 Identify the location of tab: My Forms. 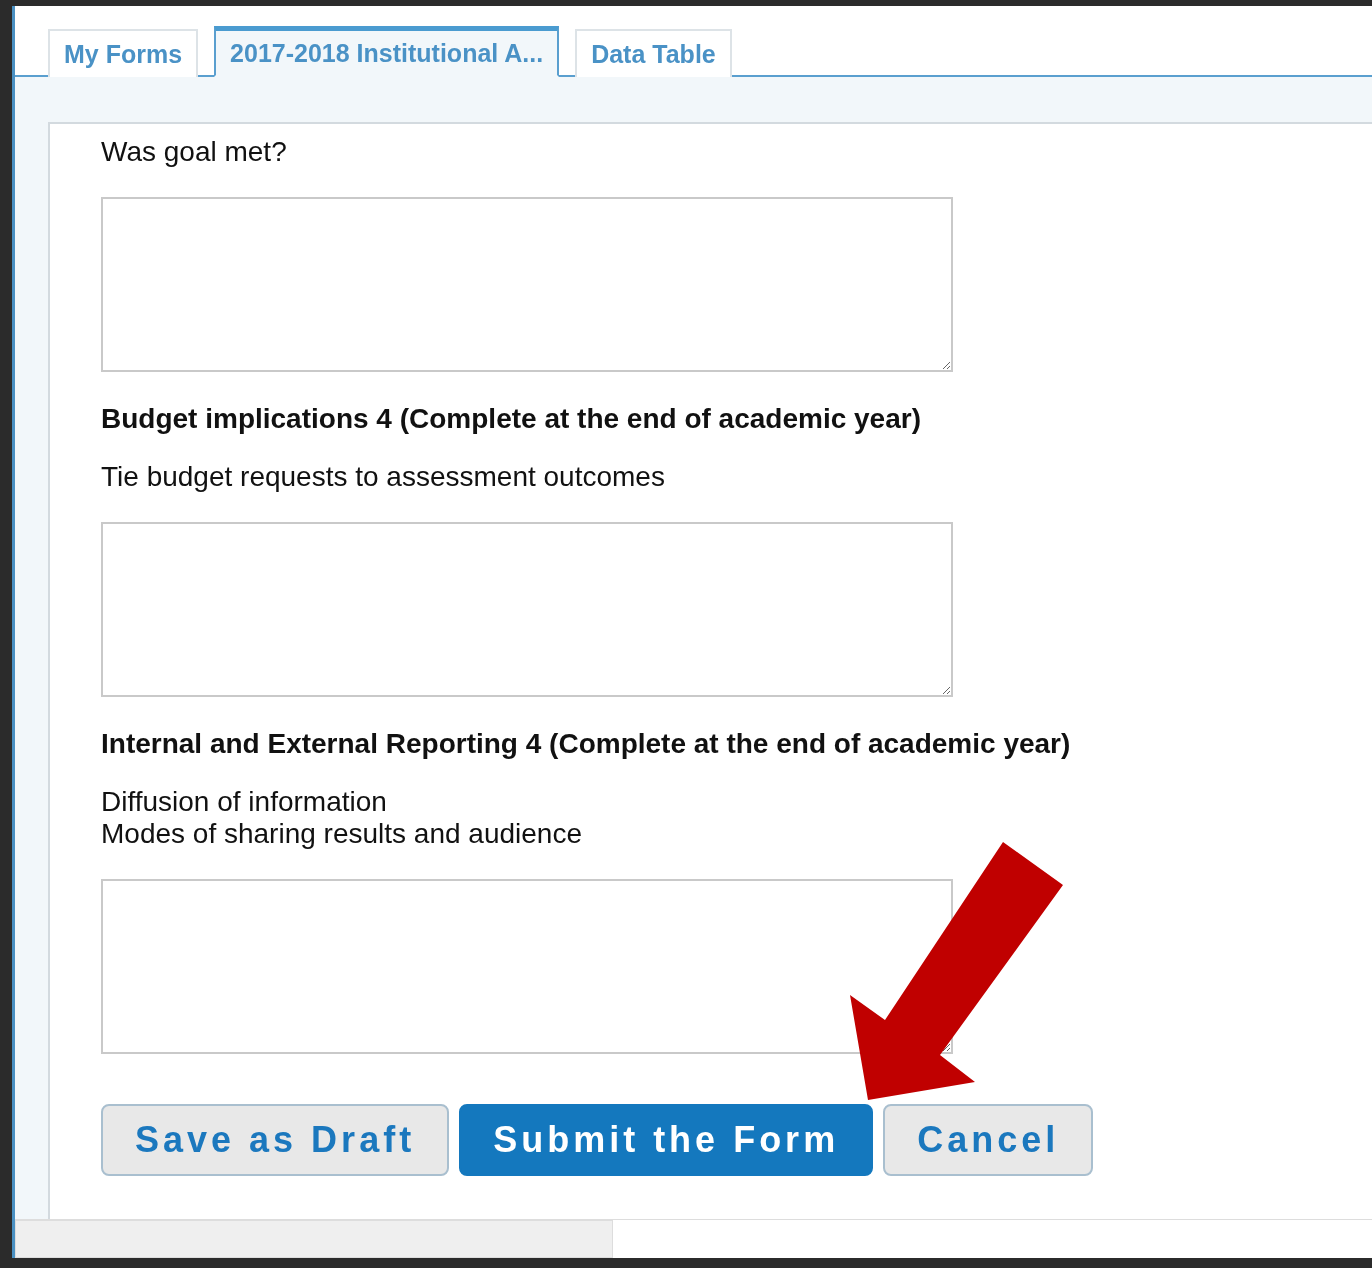
(123, 53).